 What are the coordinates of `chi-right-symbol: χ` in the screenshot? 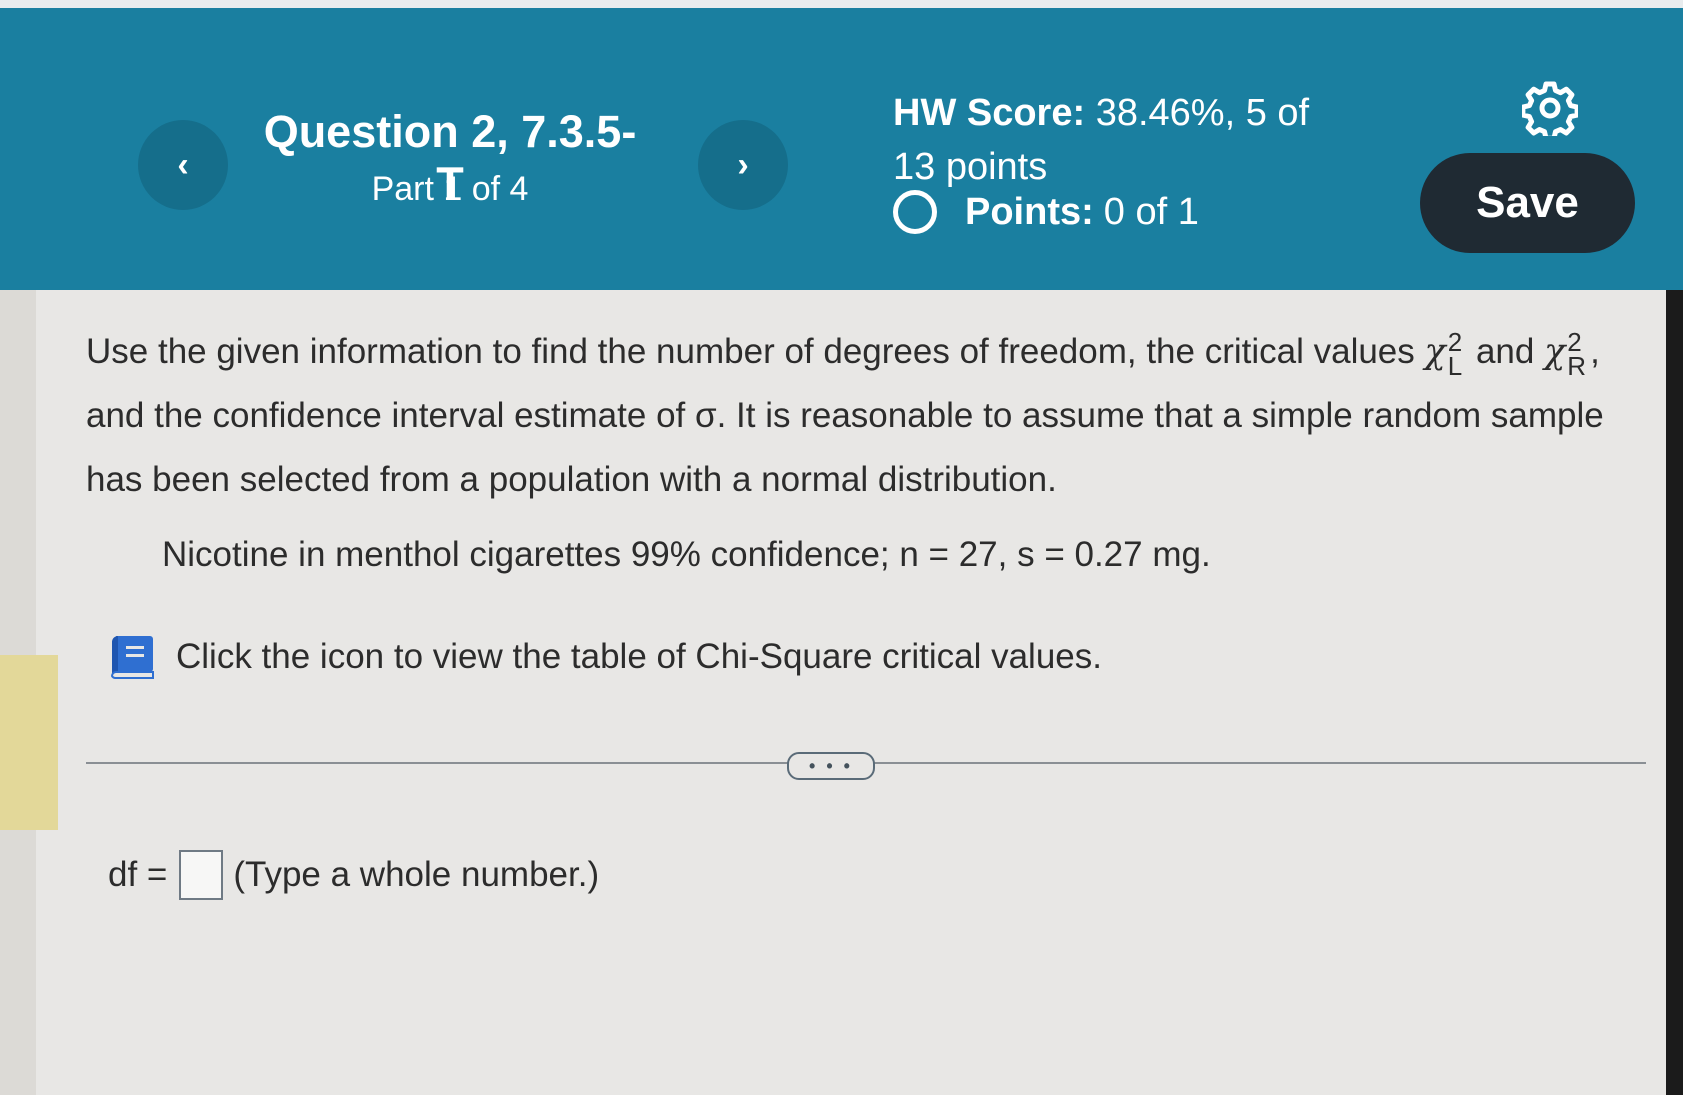 It's located at (1555, 352).